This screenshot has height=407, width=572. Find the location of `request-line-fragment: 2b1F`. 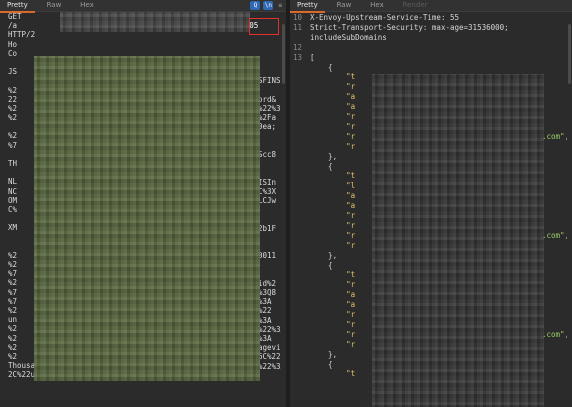

request-line-fragment: 2b1F is located at coordinates (267, 228).